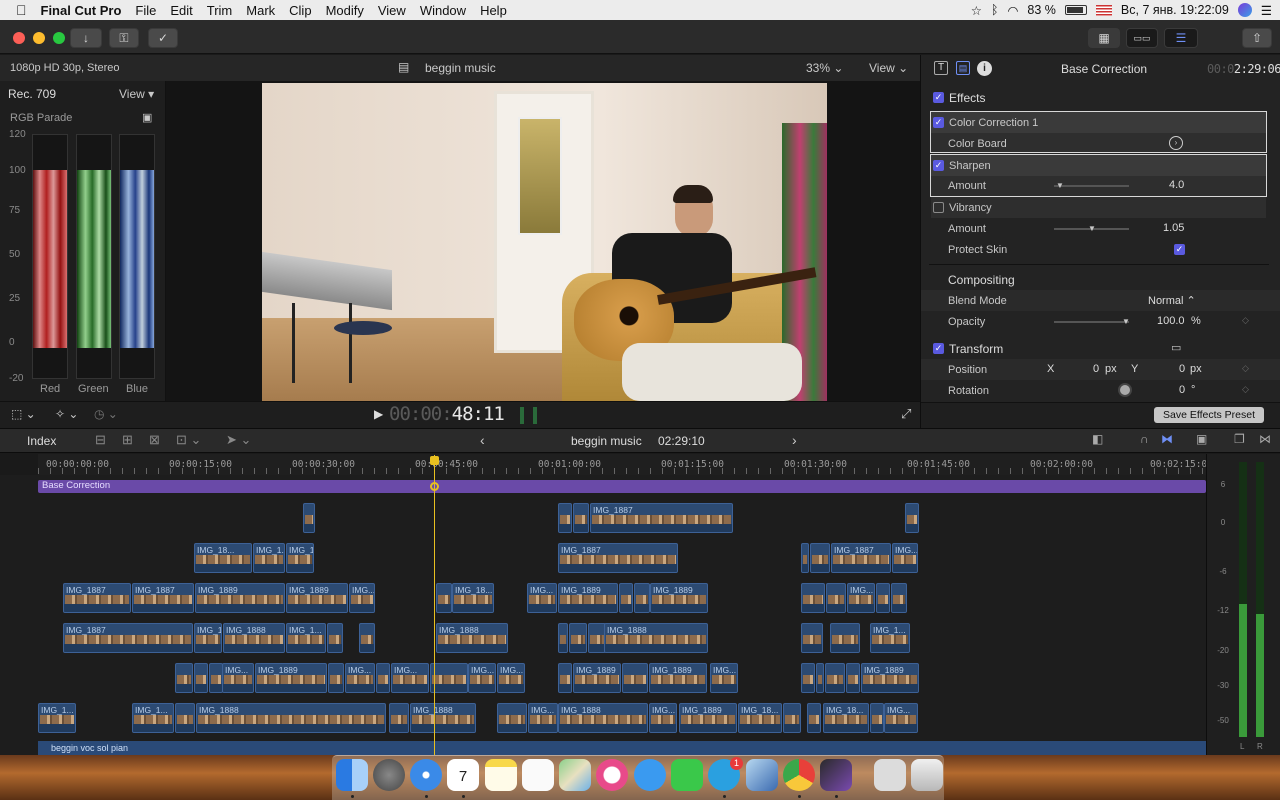 Image resolution: width=1280 pixels, height=800 pixels. Describe the element at coordinates (100, 440) in the screenshot. I see `connect-clip-icon: ⊟` at that location.